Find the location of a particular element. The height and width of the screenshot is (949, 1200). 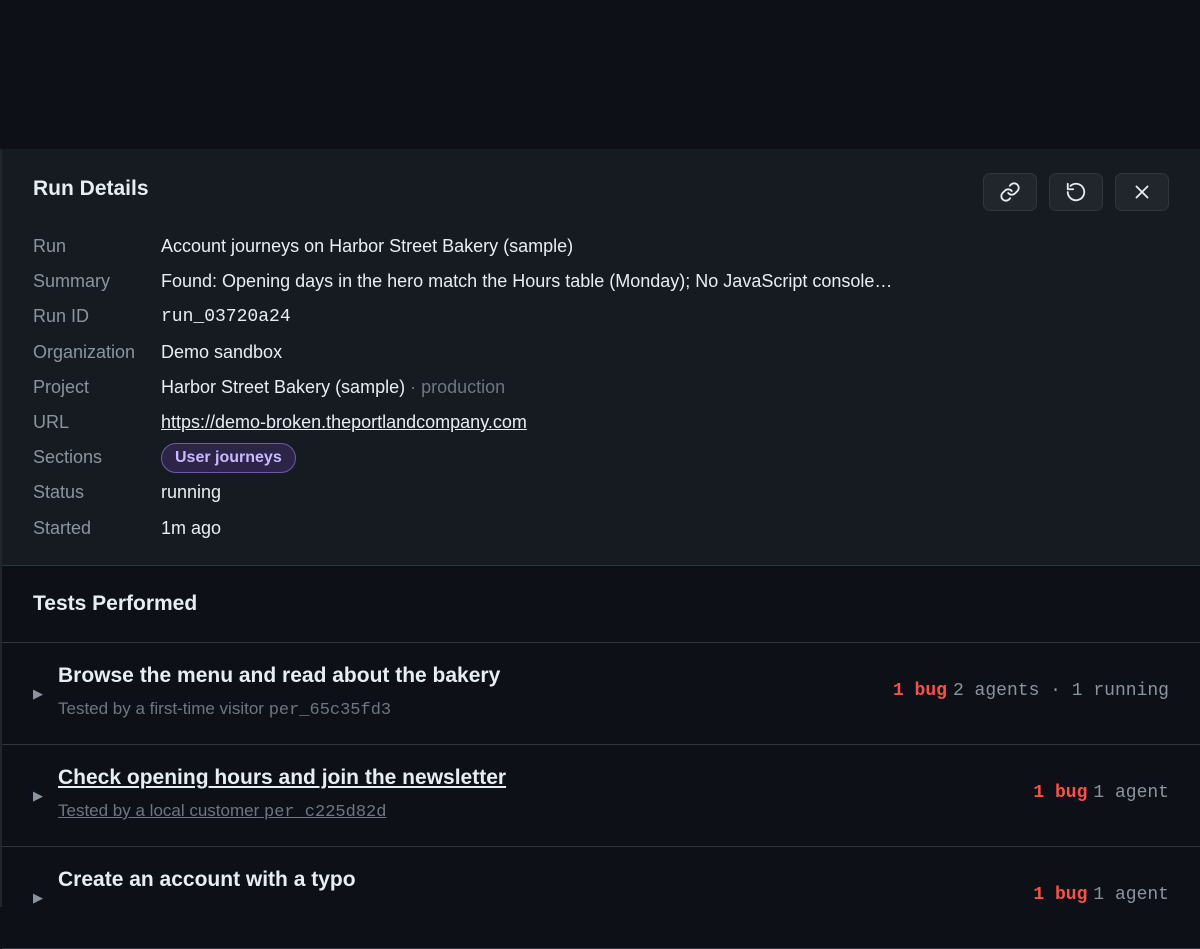

test-meta: 1 bug 2 agents · 1 running is located at coordinates (1031, 691).